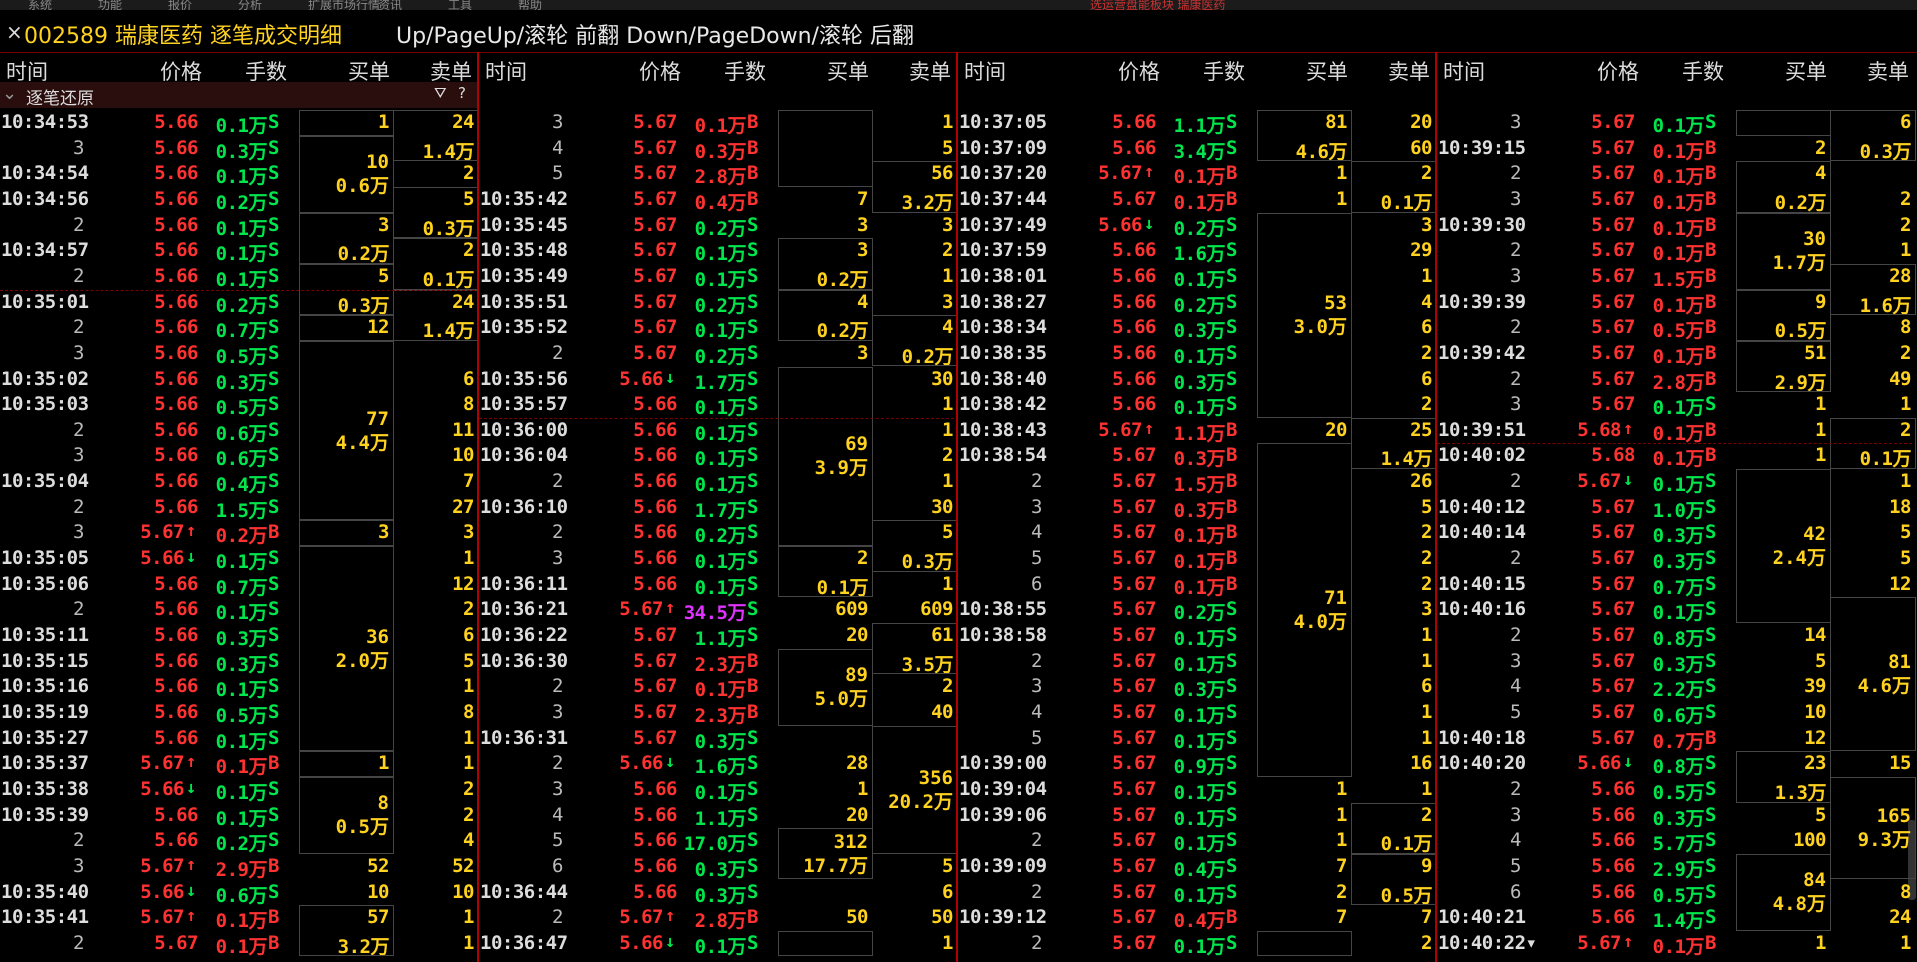 This screenshot has height=962, width=1917. What do you see at coordinates (1197, 636) in the screenshot?
I see `trade-row: 10:38:58 5.67 0.1万 S 1` at bounding box center [1197, 636].